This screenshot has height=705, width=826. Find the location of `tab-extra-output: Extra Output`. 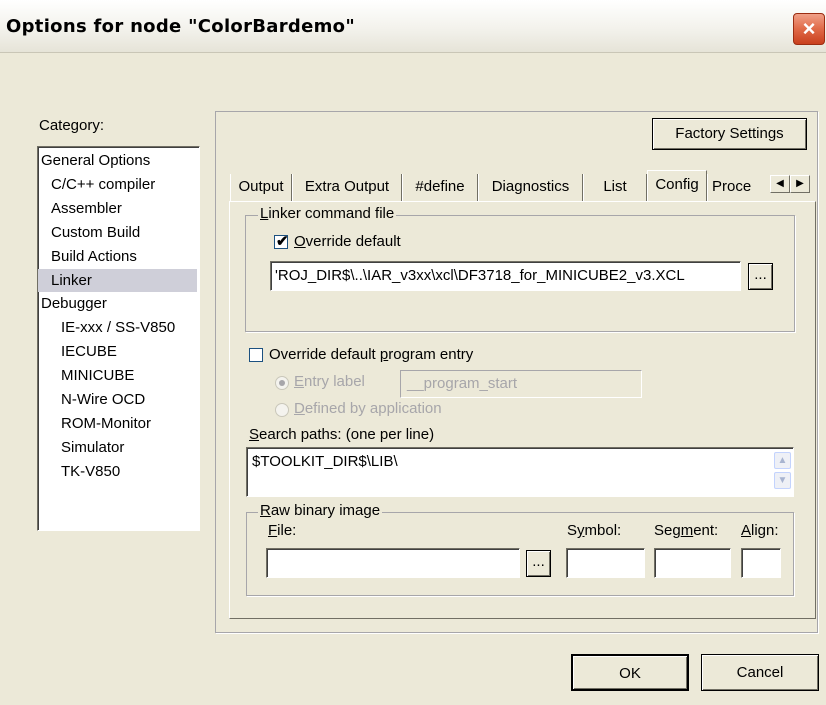

tab-extra-output: Extra Output is located at coordinates (347, 187).